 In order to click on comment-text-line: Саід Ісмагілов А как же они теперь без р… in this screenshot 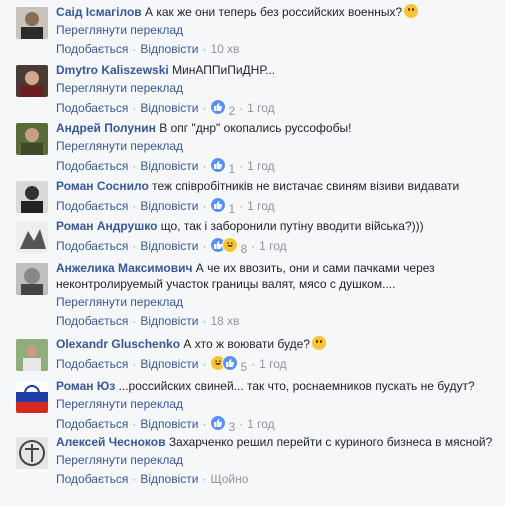, I will do `click(276, 12)`.